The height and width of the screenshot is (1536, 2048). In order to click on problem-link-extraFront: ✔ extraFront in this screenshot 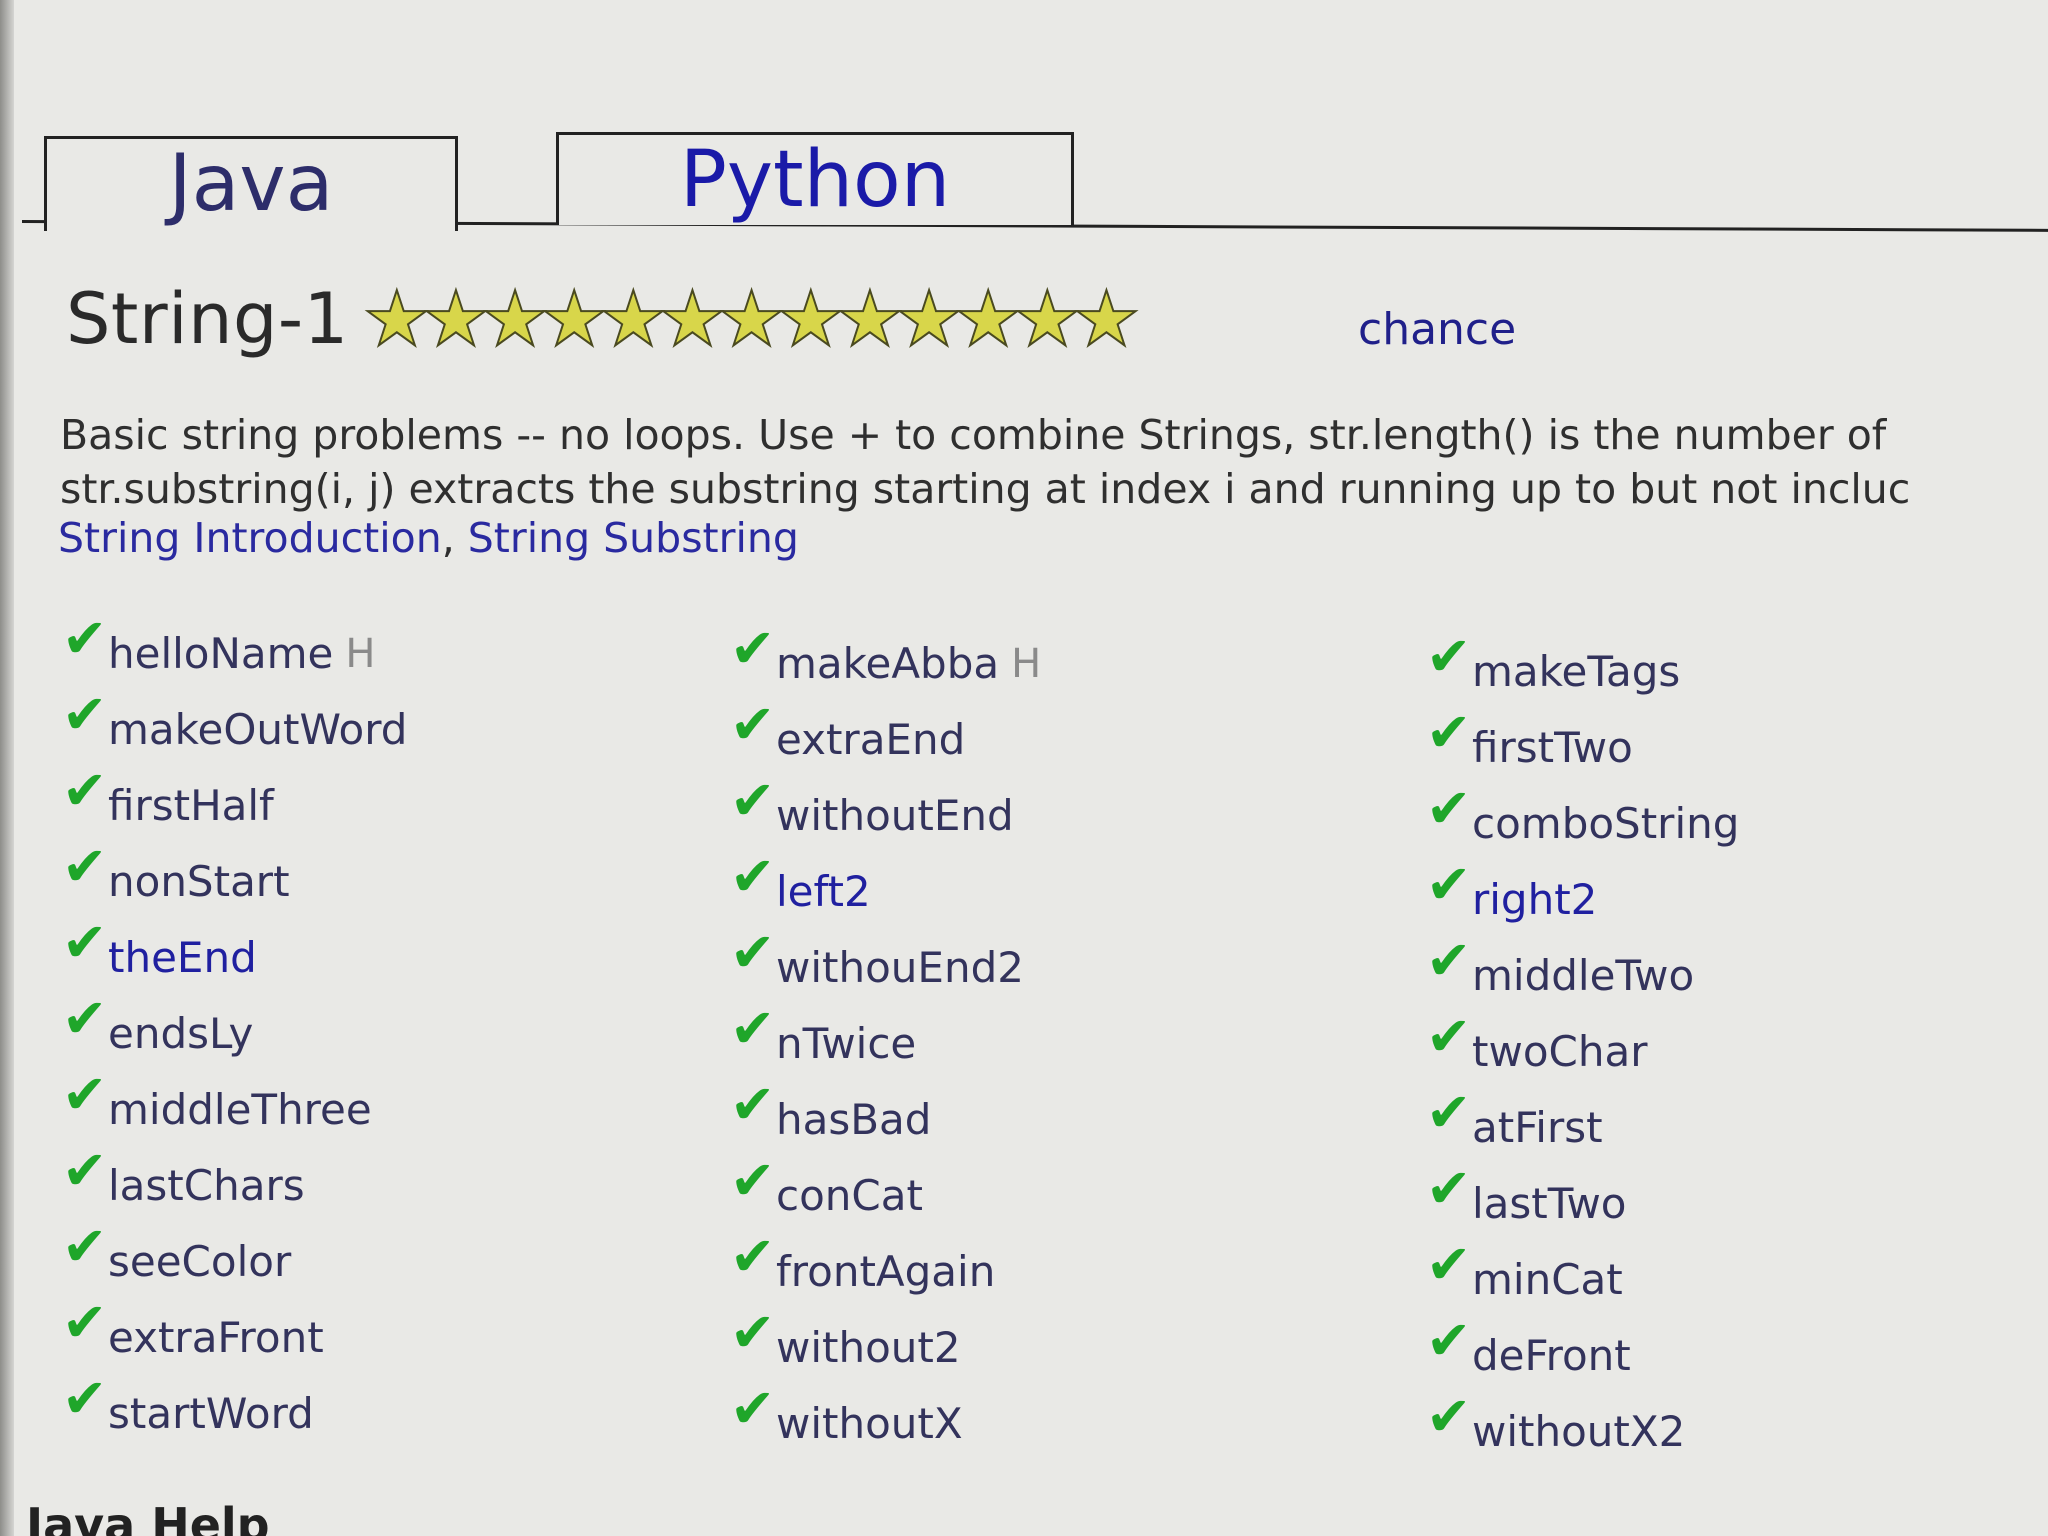, I will do `click(234, 1336)`.